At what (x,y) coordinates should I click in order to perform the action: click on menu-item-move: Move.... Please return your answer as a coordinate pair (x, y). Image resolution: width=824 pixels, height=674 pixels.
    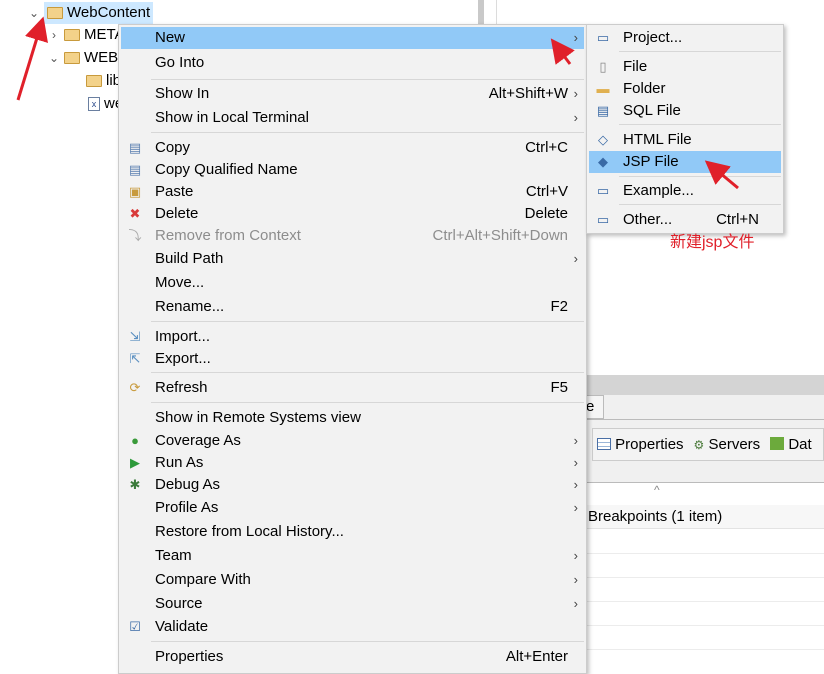
    Looking at the image, I should click on (352, 283).